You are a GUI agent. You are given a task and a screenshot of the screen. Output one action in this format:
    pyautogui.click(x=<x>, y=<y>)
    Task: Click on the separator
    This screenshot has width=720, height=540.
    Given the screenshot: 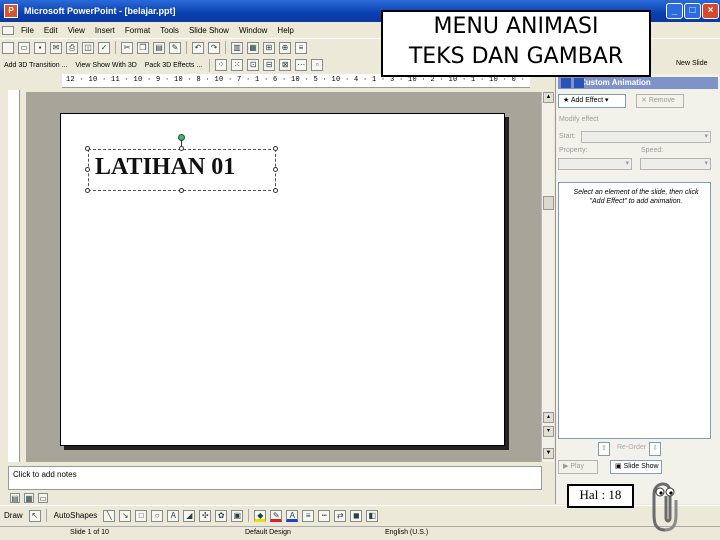 What is the action you would take?
    pyautogui.click(x=186, y=47)
    